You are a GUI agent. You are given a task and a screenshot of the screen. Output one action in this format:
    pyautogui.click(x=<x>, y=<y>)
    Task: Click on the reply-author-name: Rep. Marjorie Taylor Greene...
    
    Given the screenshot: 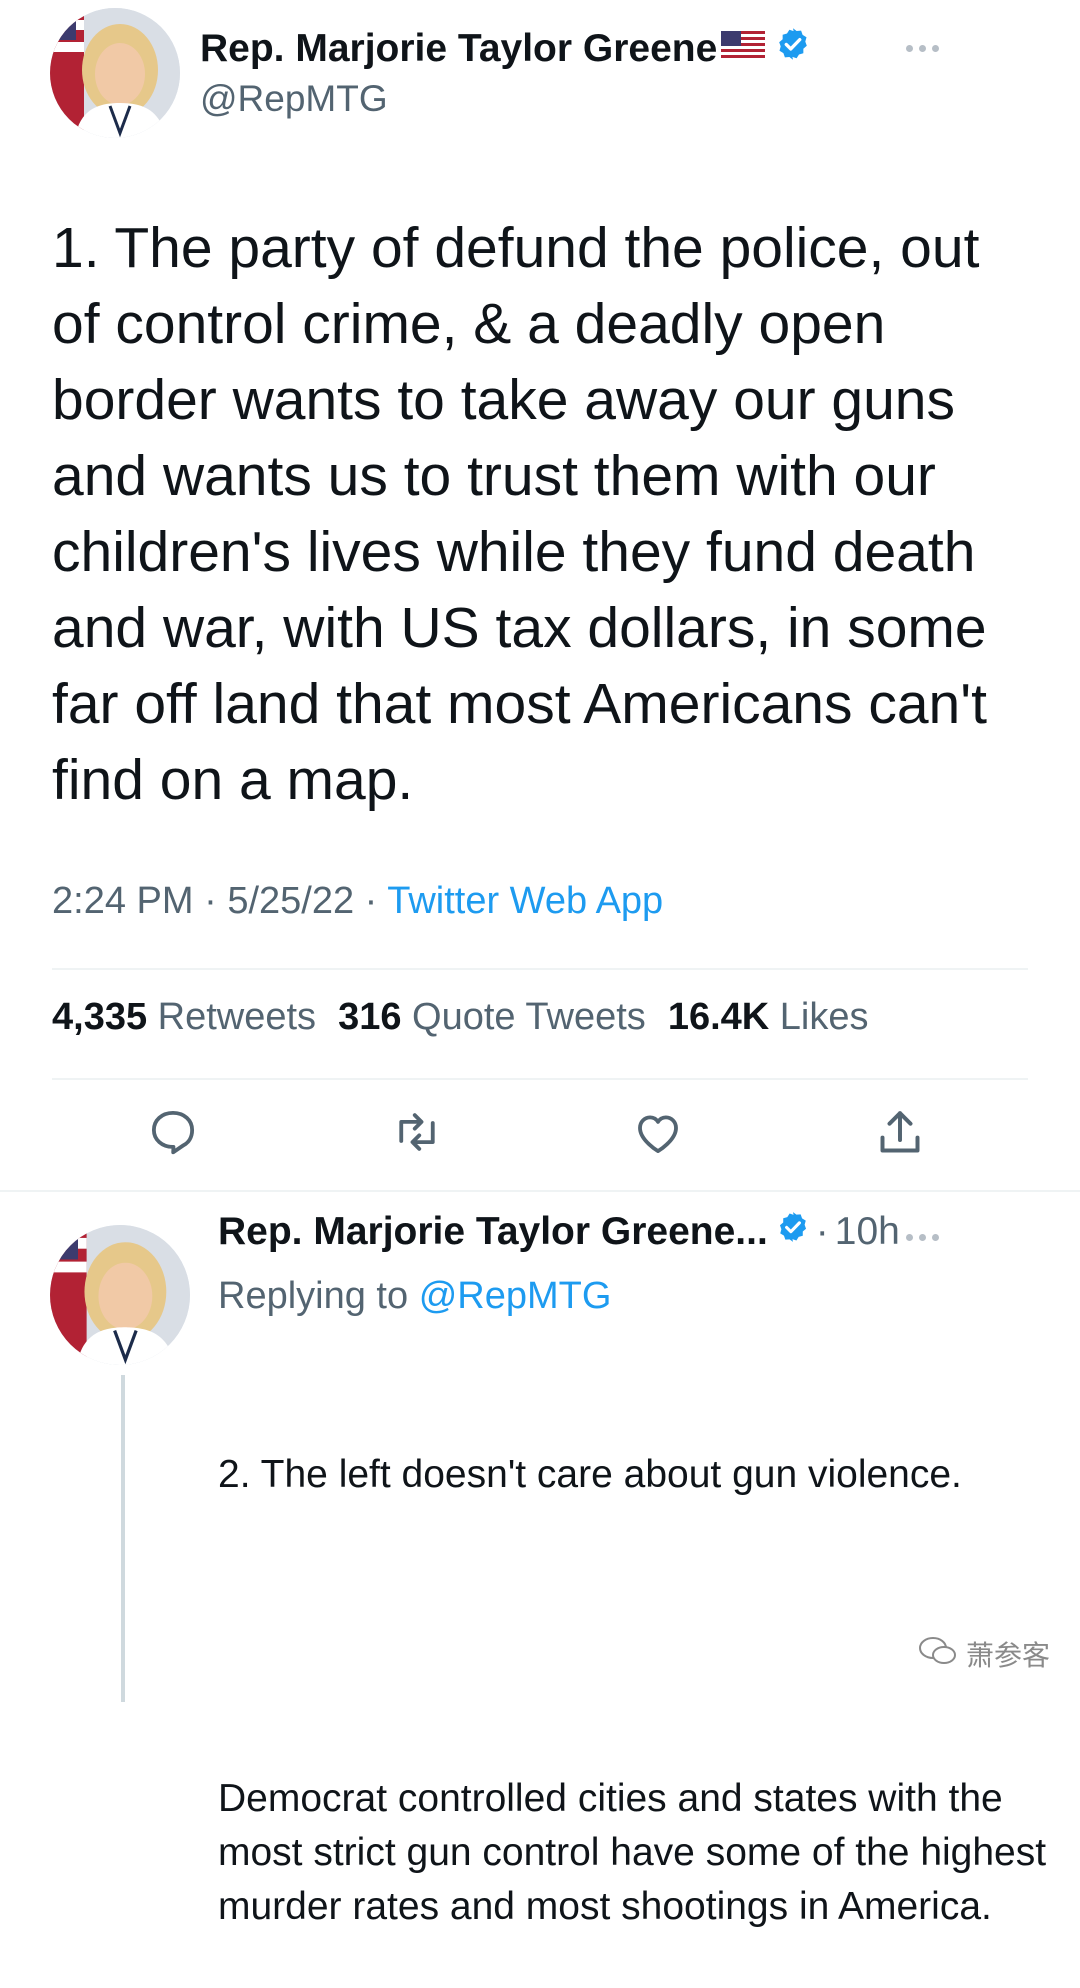 What is the action you would take?
    pyautogui.click(x=493, y=1232)
    